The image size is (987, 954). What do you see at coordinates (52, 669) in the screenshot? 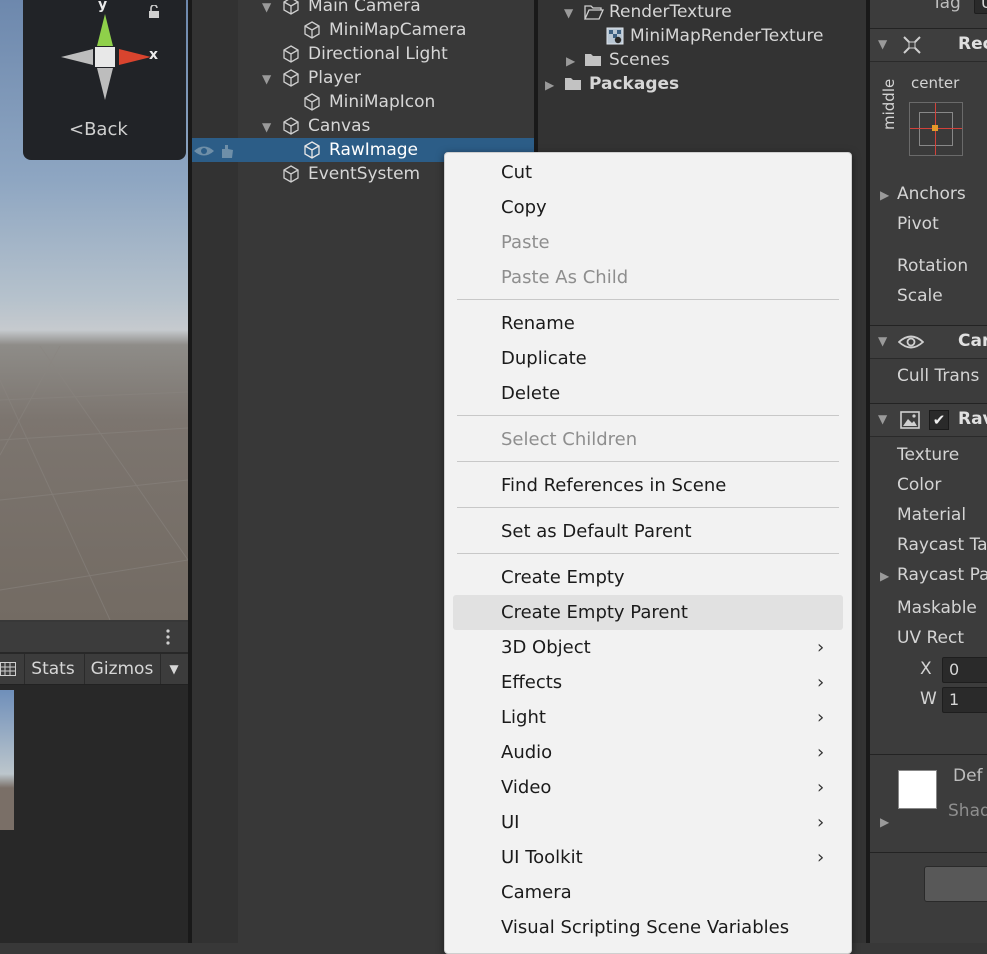
I see `stats-button: Stats` at bounding box center [52, 669].